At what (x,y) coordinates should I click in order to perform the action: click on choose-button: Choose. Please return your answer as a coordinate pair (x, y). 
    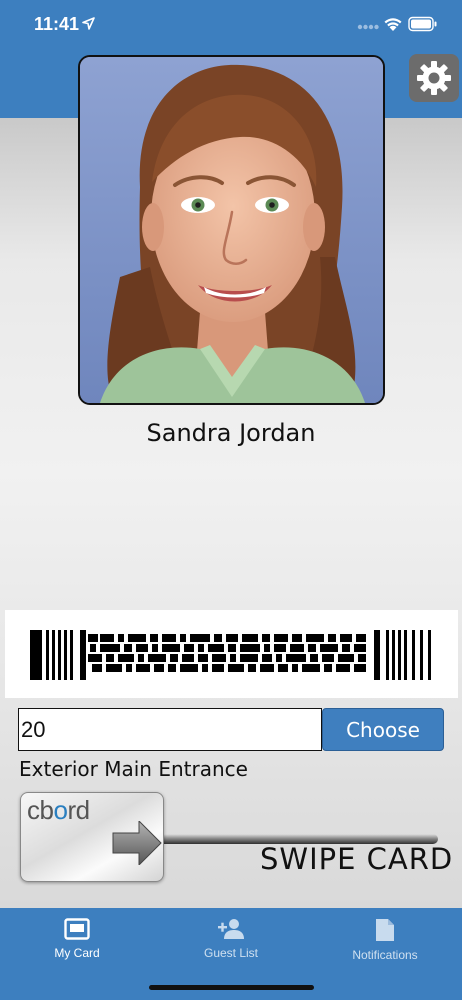
    Looking at the image, I should click on (383, 729).